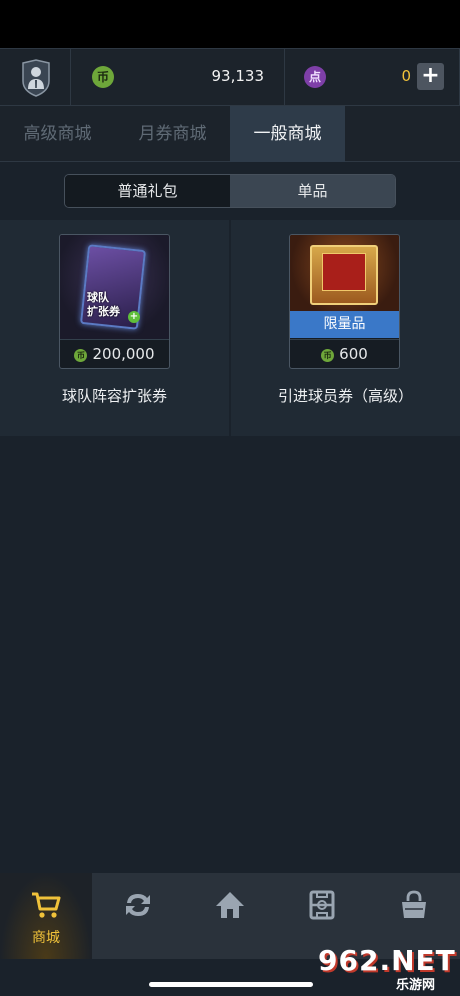  I want to click on ticket-text-line1: 球队, so click(98, 297).